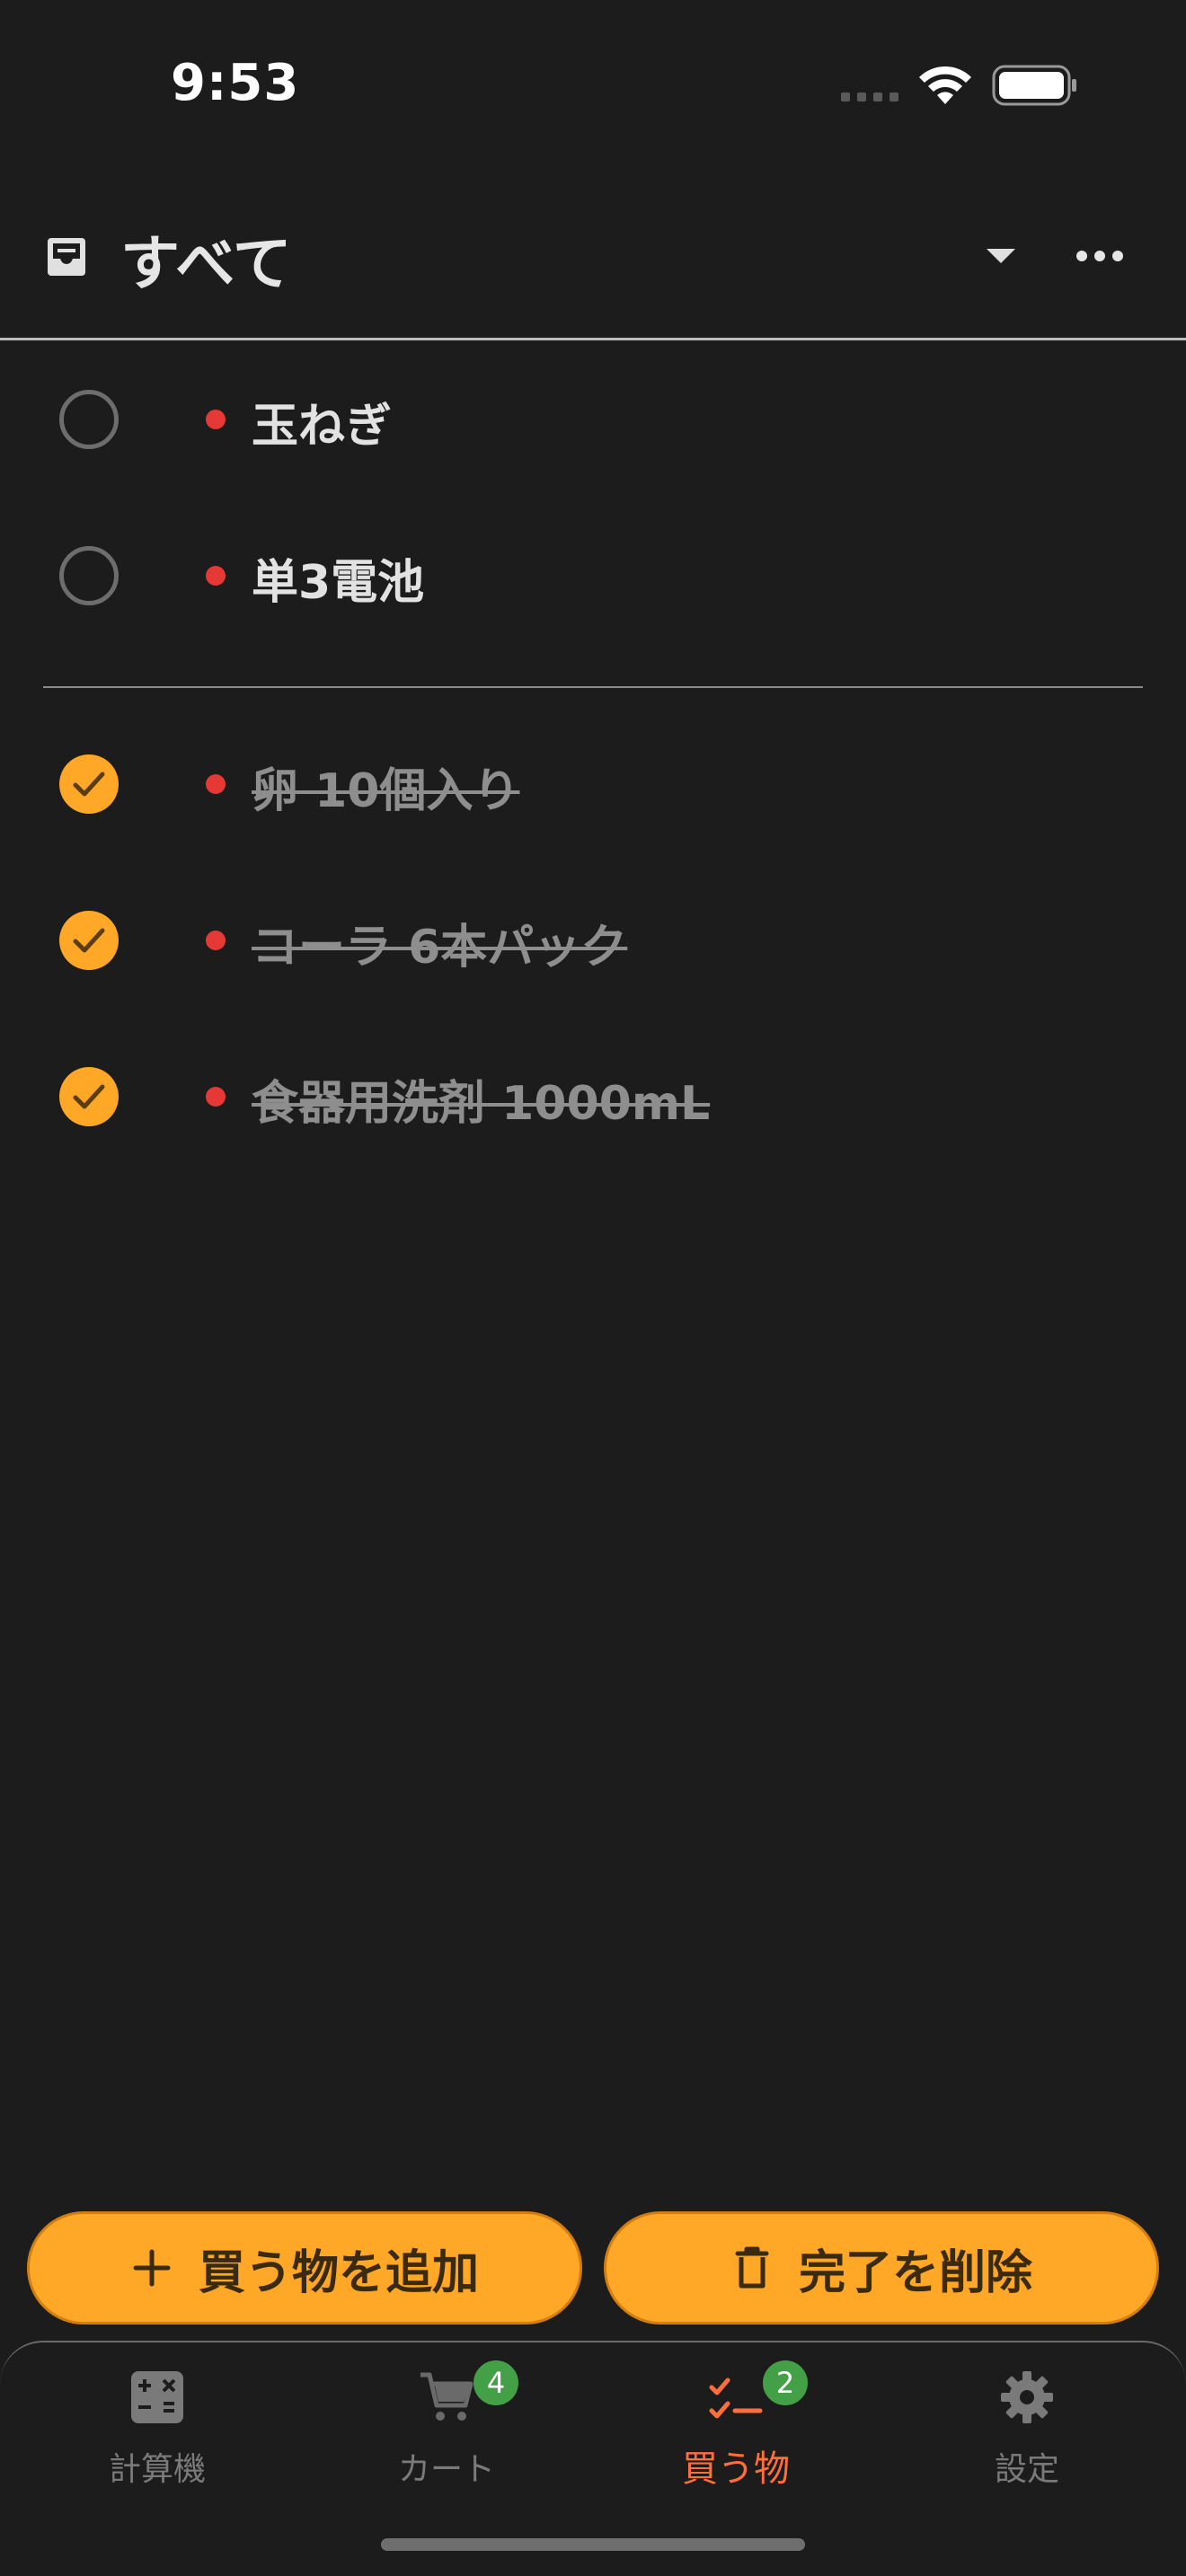 This screenshot has height=2576, width=1186. What do you see at coordinates (481, 1104) in the screenshot?
I see `item-label: 食器用洗剤 1000mL` at bounding box center [481, 1104].